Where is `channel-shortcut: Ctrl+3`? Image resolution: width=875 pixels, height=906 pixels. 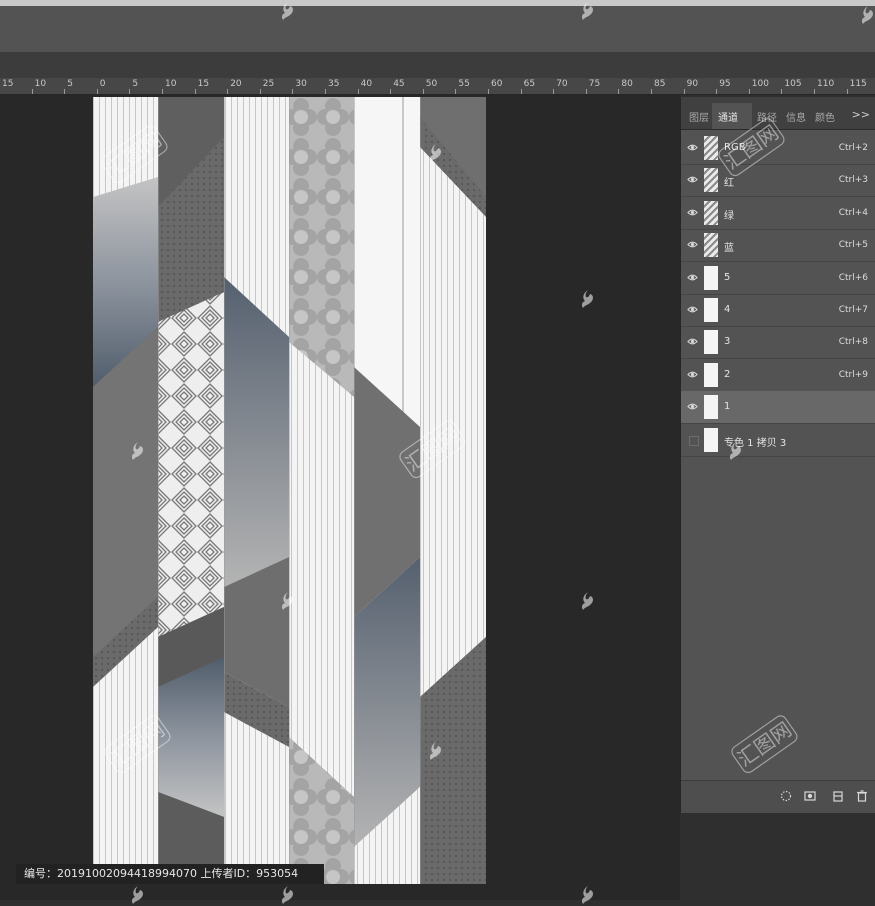 channel-shortcut: Ctrl+3 is located at coordinates (853, 180).